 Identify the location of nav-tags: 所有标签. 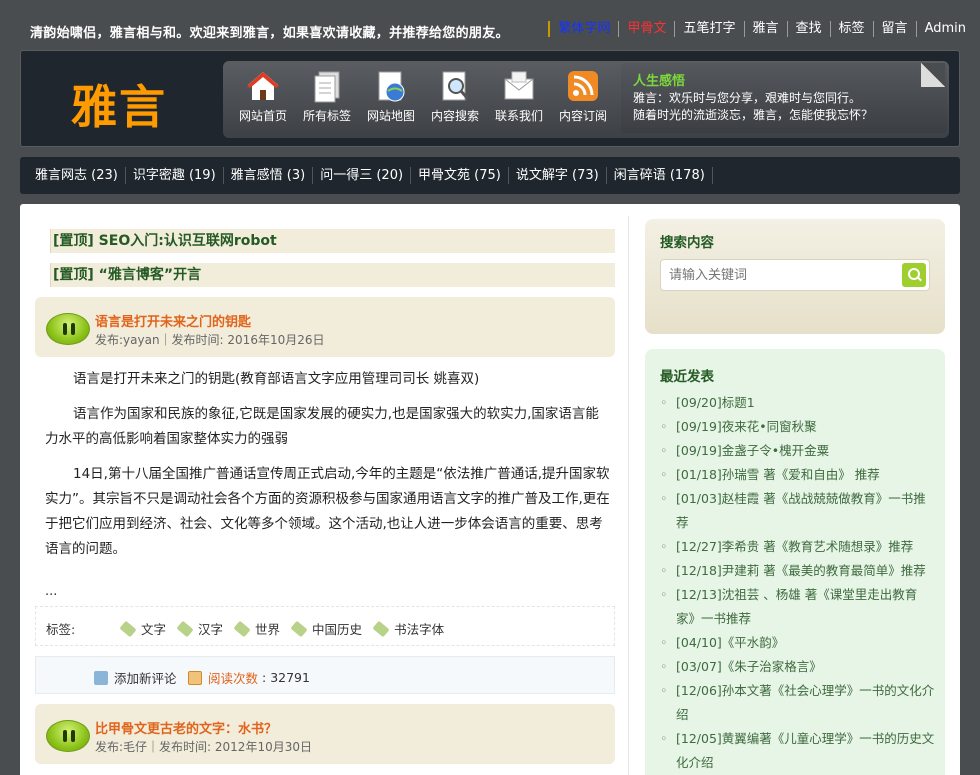
(327, 96).